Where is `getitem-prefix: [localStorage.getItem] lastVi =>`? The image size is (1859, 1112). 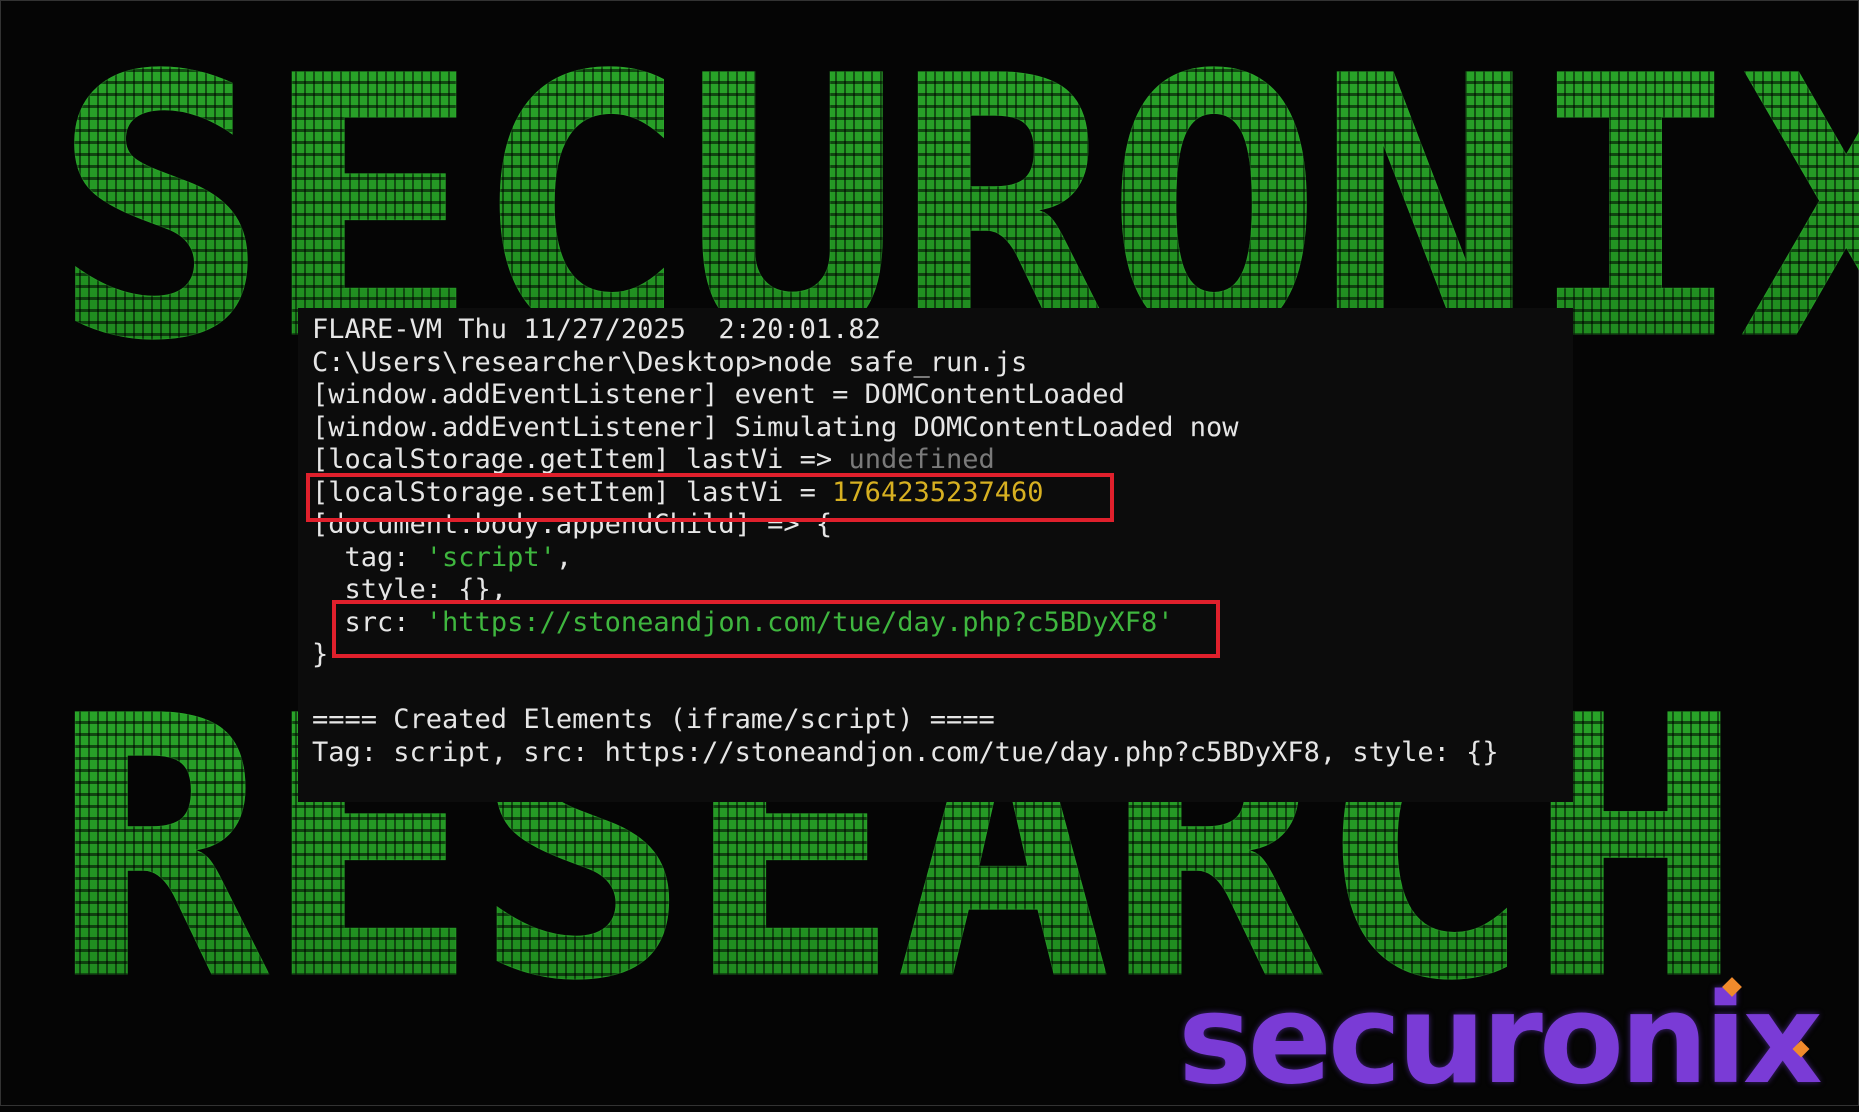 getitem-prefix: [localStorage.getItem] lastVi => is located at coordinates (580, 459).